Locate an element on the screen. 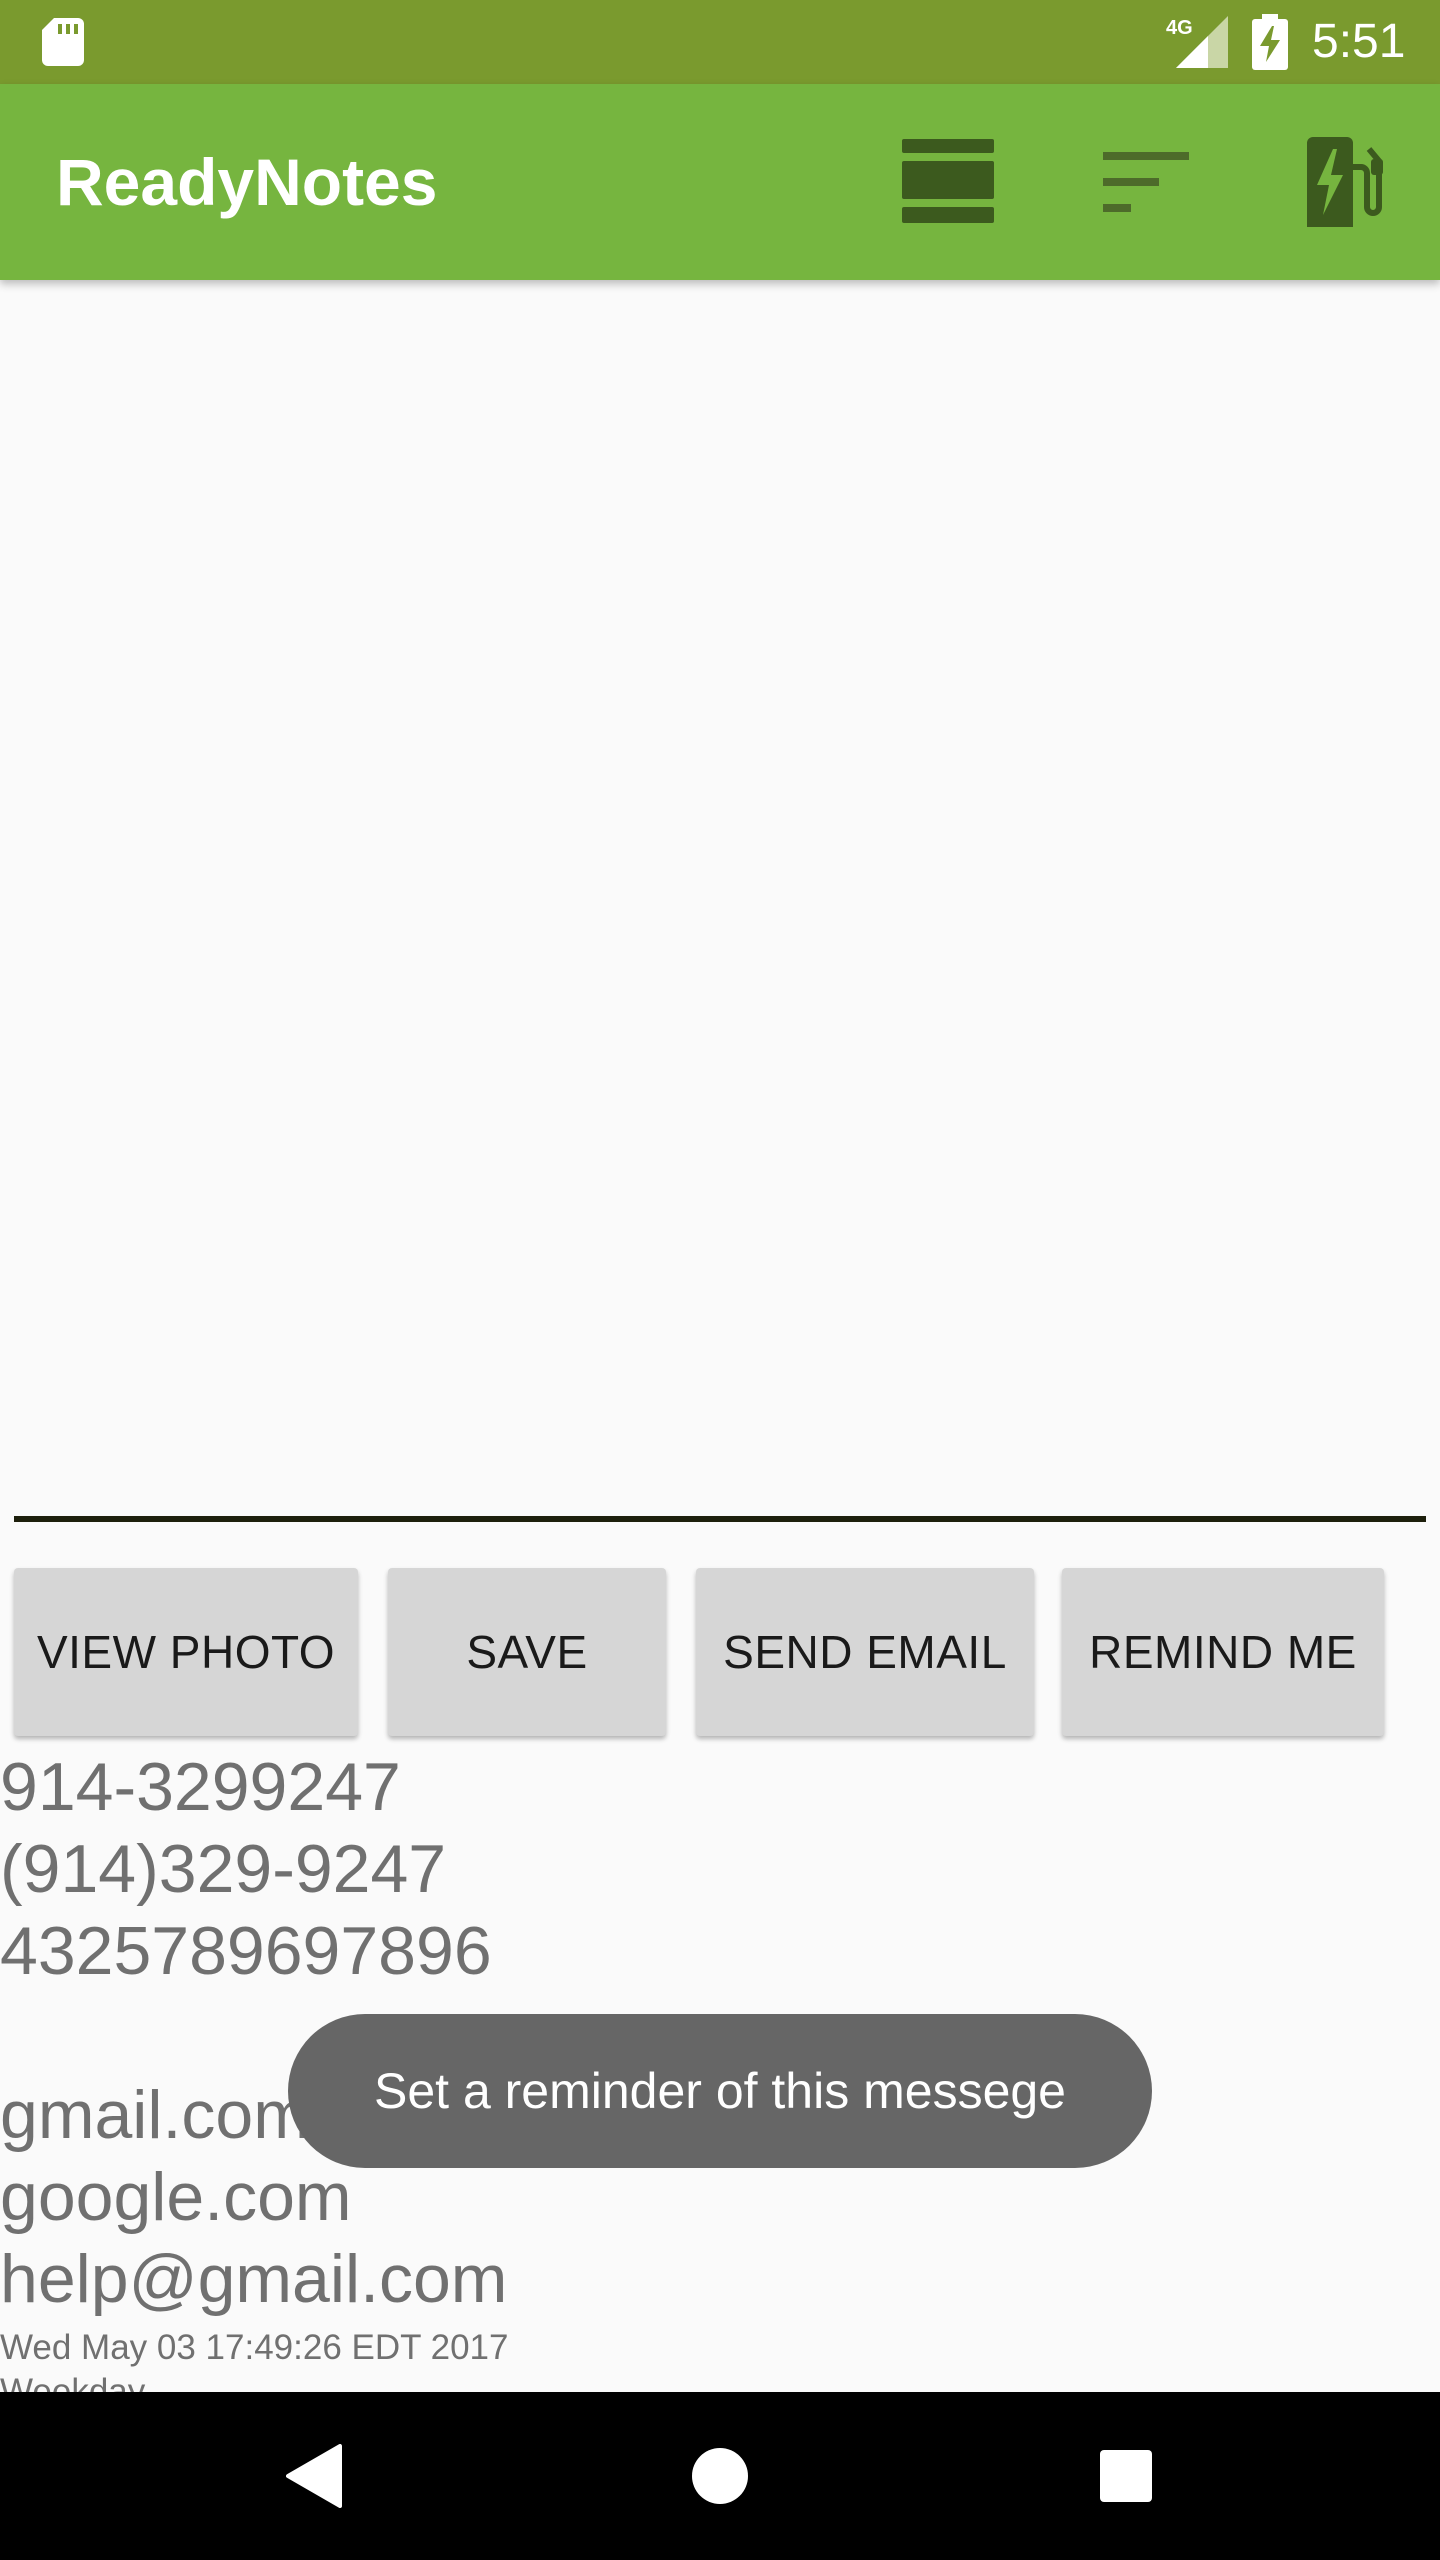 This screenshot has width=1440, height=2560. back-icon is located at coordinates (314, 2476).